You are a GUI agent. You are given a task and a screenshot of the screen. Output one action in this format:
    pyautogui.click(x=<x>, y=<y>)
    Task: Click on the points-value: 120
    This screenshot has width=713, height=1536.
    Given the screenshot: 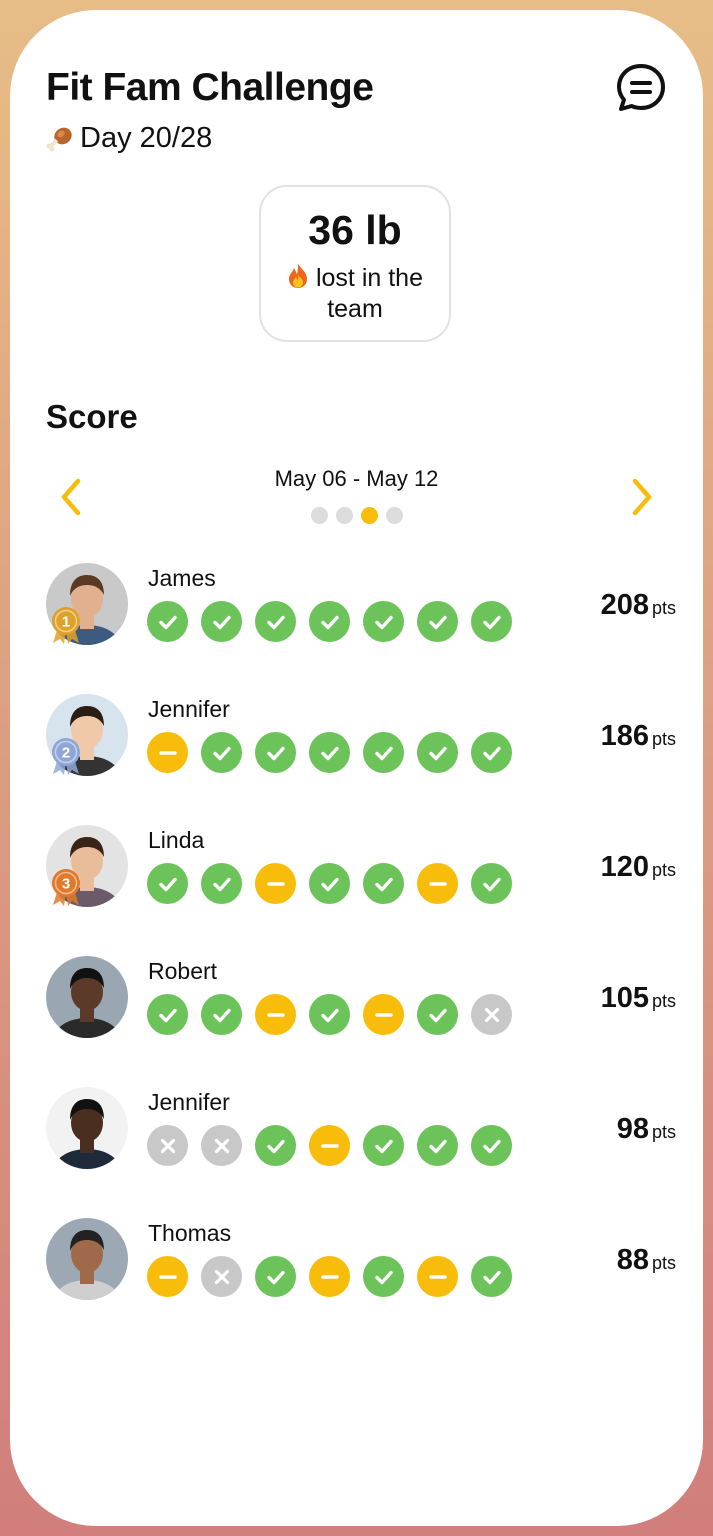 What is the action you would take?
    pyautogui.click(x=624, y=867)
    